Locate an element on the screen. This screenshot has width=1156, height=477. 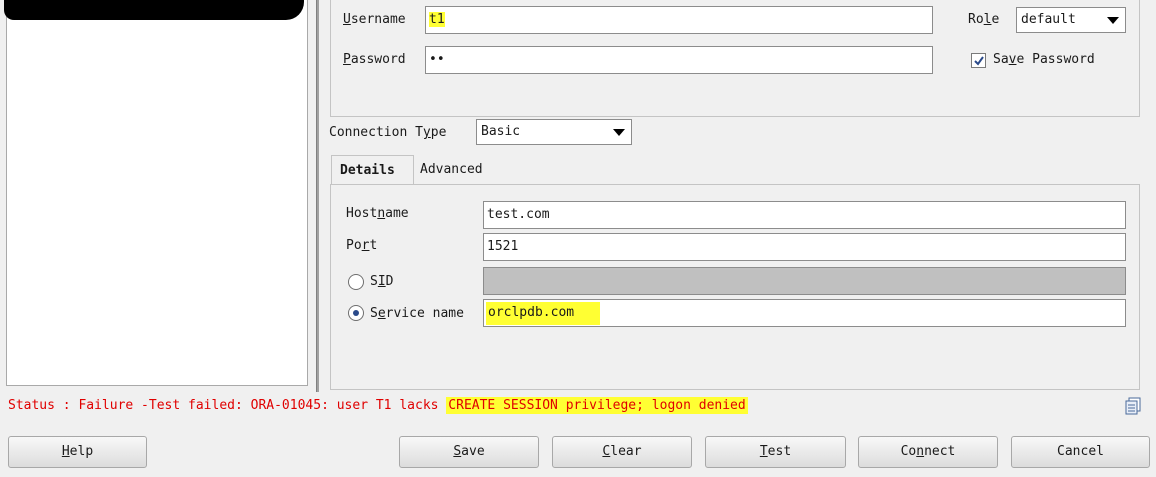
service-name-label: Service name is located at coordinates (417, 313).